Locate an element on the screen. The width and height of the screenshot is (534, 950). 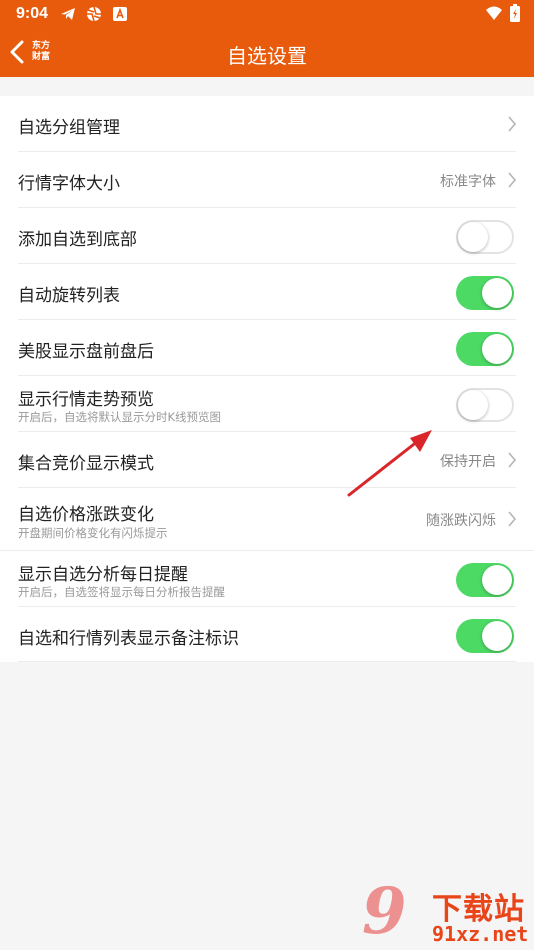
setting-description: 开启后，自选将默认显示分时K线预览图 is located at coordinates (120, 417).